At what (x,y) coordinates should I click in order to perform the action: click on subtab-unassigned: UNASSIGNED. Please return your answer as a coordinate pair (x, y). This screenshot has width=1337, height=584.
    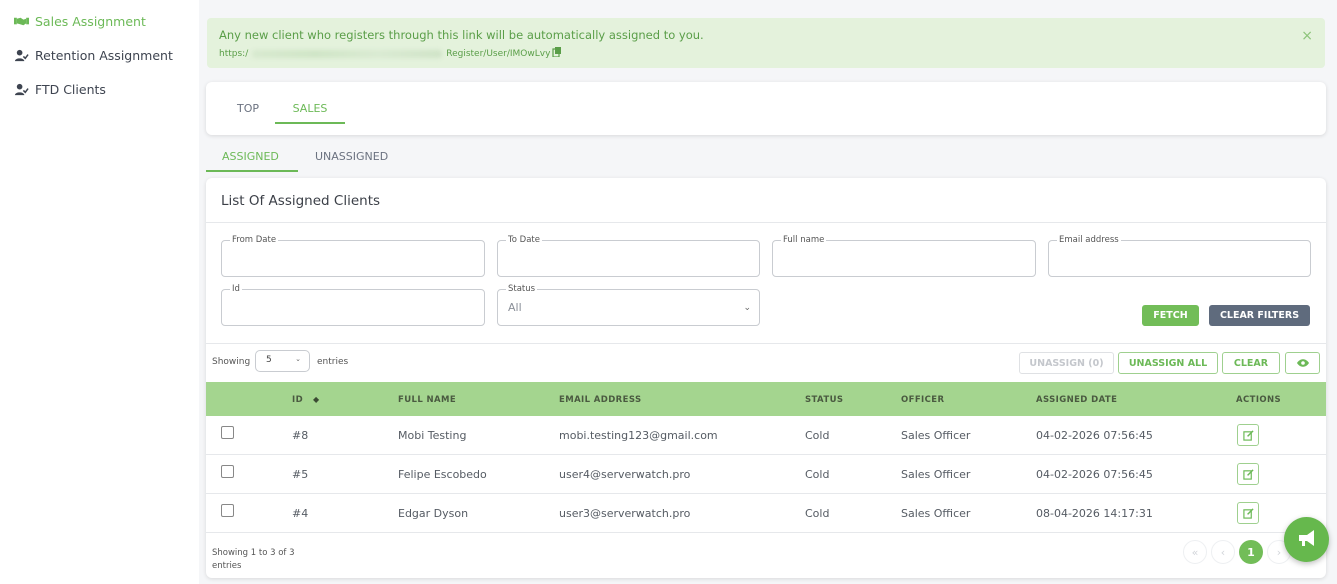
    Looking at the image, I should click on (351, 156).